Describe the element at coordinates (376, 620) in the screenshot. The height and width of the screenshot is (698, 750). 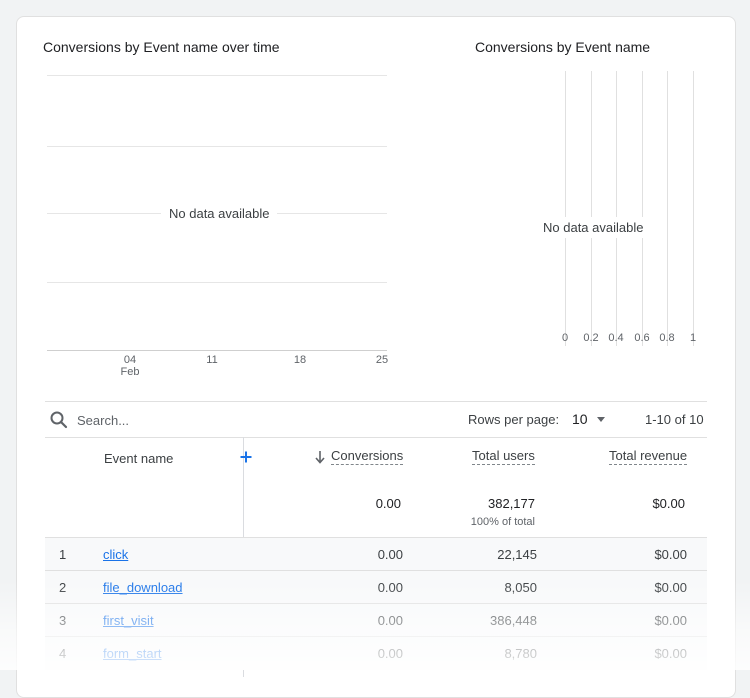
I see `table-row: 3 first_visit 0.00 386,448 $0.00` at that location.